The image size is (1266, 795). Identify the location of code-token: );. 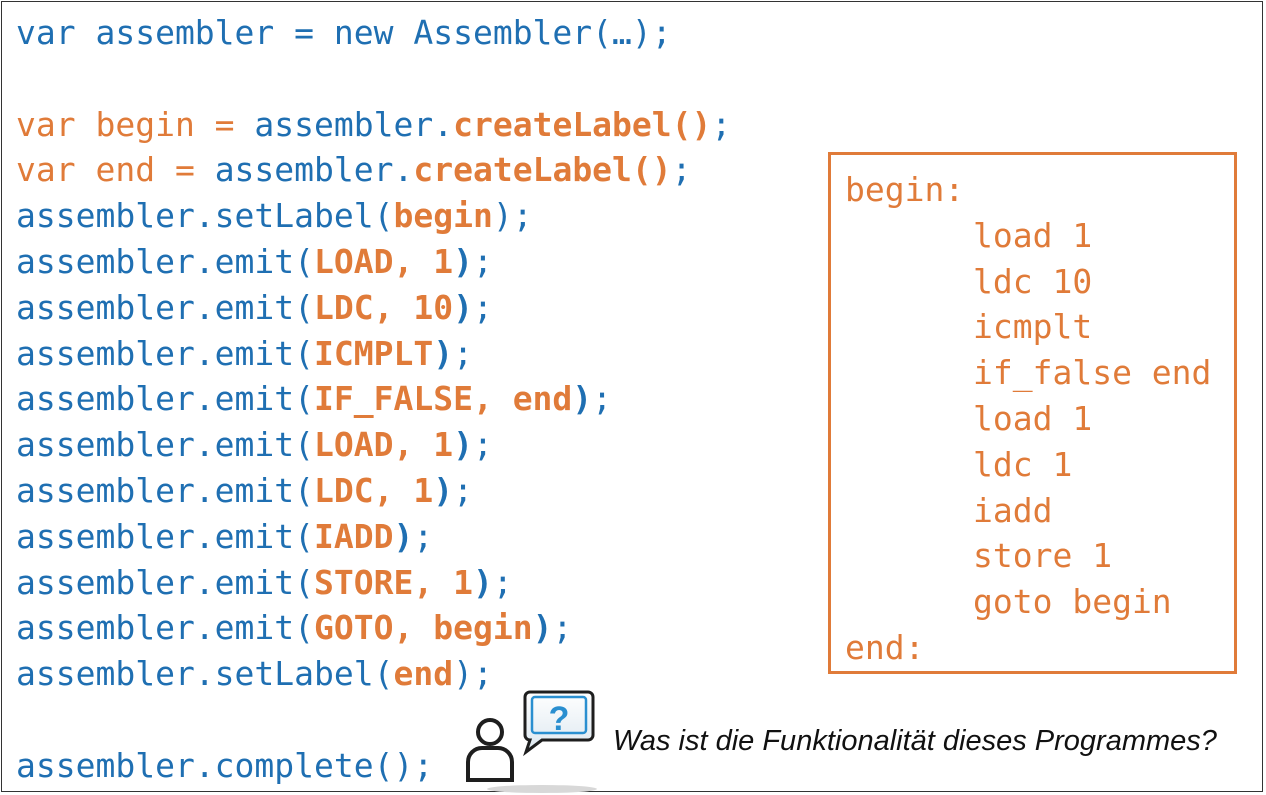
(512, 216).